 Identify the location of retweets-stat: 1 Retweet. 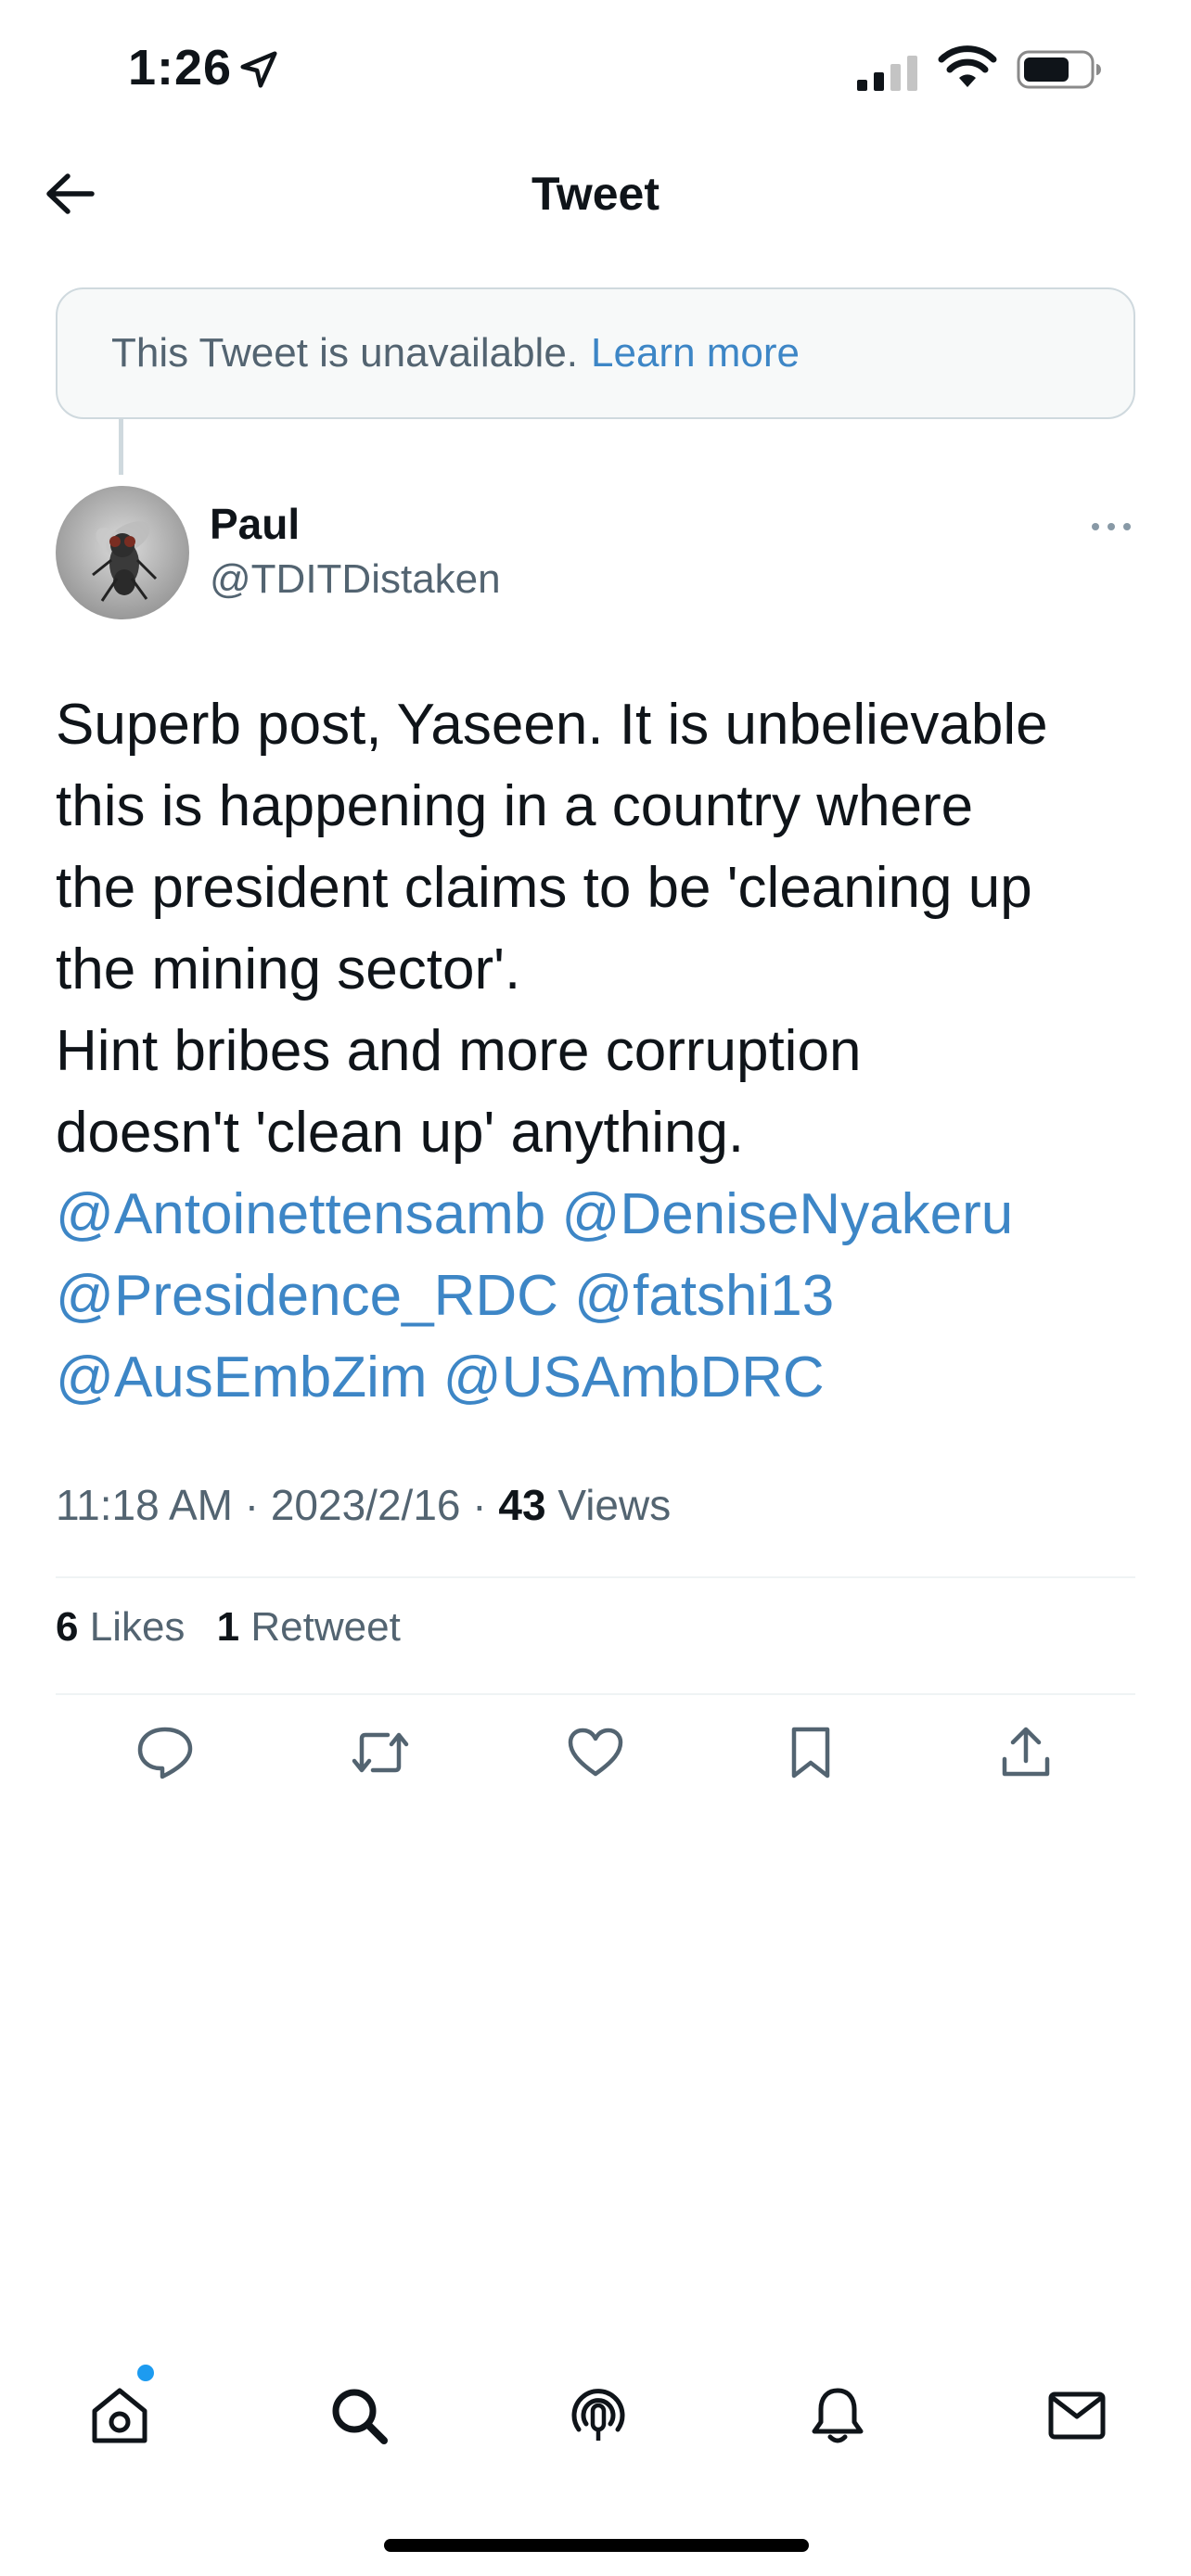
(309, 1627).